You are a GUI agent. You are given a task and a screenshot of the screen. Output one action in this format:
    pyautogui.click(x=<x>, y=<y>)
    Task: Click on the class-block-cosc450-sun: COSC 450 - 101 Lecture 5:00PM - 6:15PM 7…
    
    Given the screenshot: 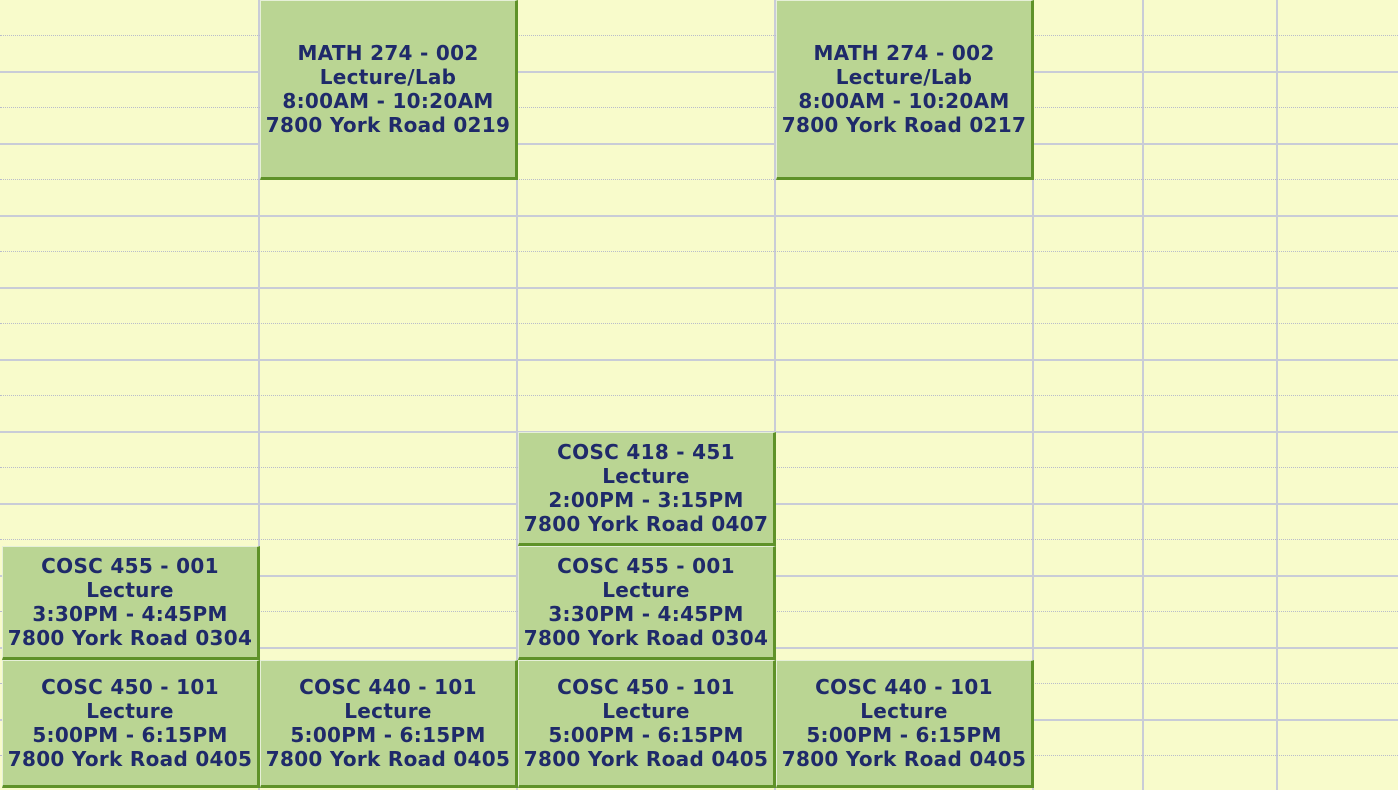 What is the action you would take?
    pyautogui.click(x=131, y=724)
    